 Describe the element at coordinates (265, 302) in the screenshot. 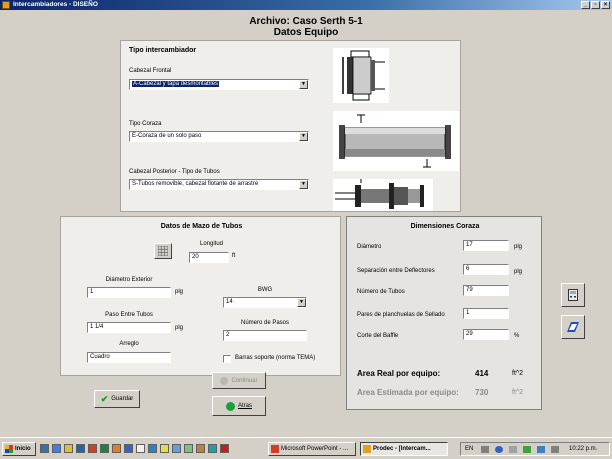

I see `bwg-select: 14 ▼` at that location.